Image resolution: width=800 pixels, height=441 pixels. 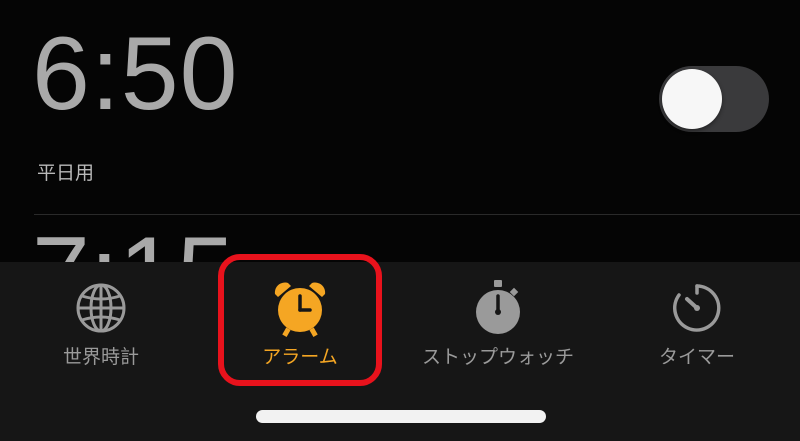 I want to click on alarm-label: 平日用, so click(x=66, y=173).